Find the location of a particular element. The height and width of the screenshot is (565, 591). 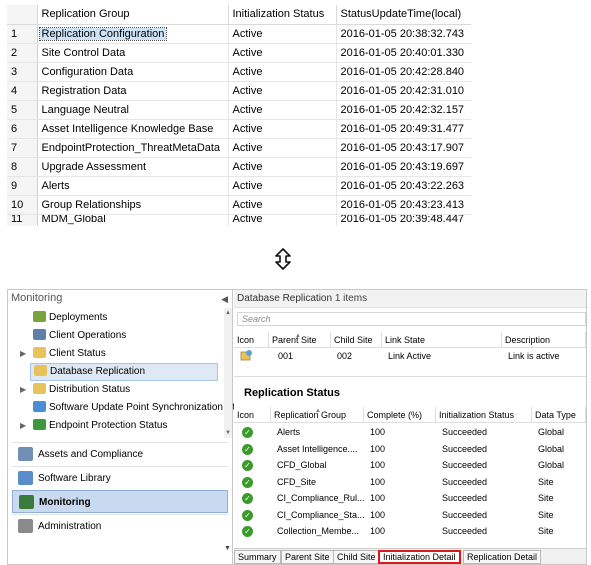

nav-item-database-replication: Database Replication is located at coordinates (124, 372).